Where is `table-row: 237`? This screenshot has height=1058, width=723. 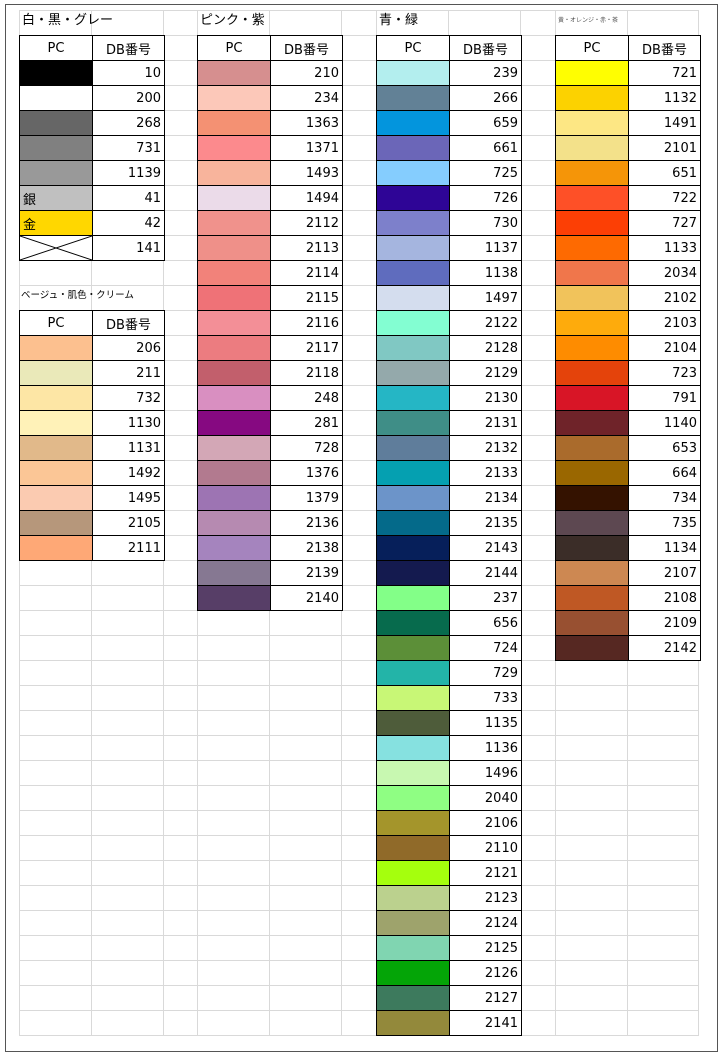
table-row: 237 is located at coordinates (449, 598).